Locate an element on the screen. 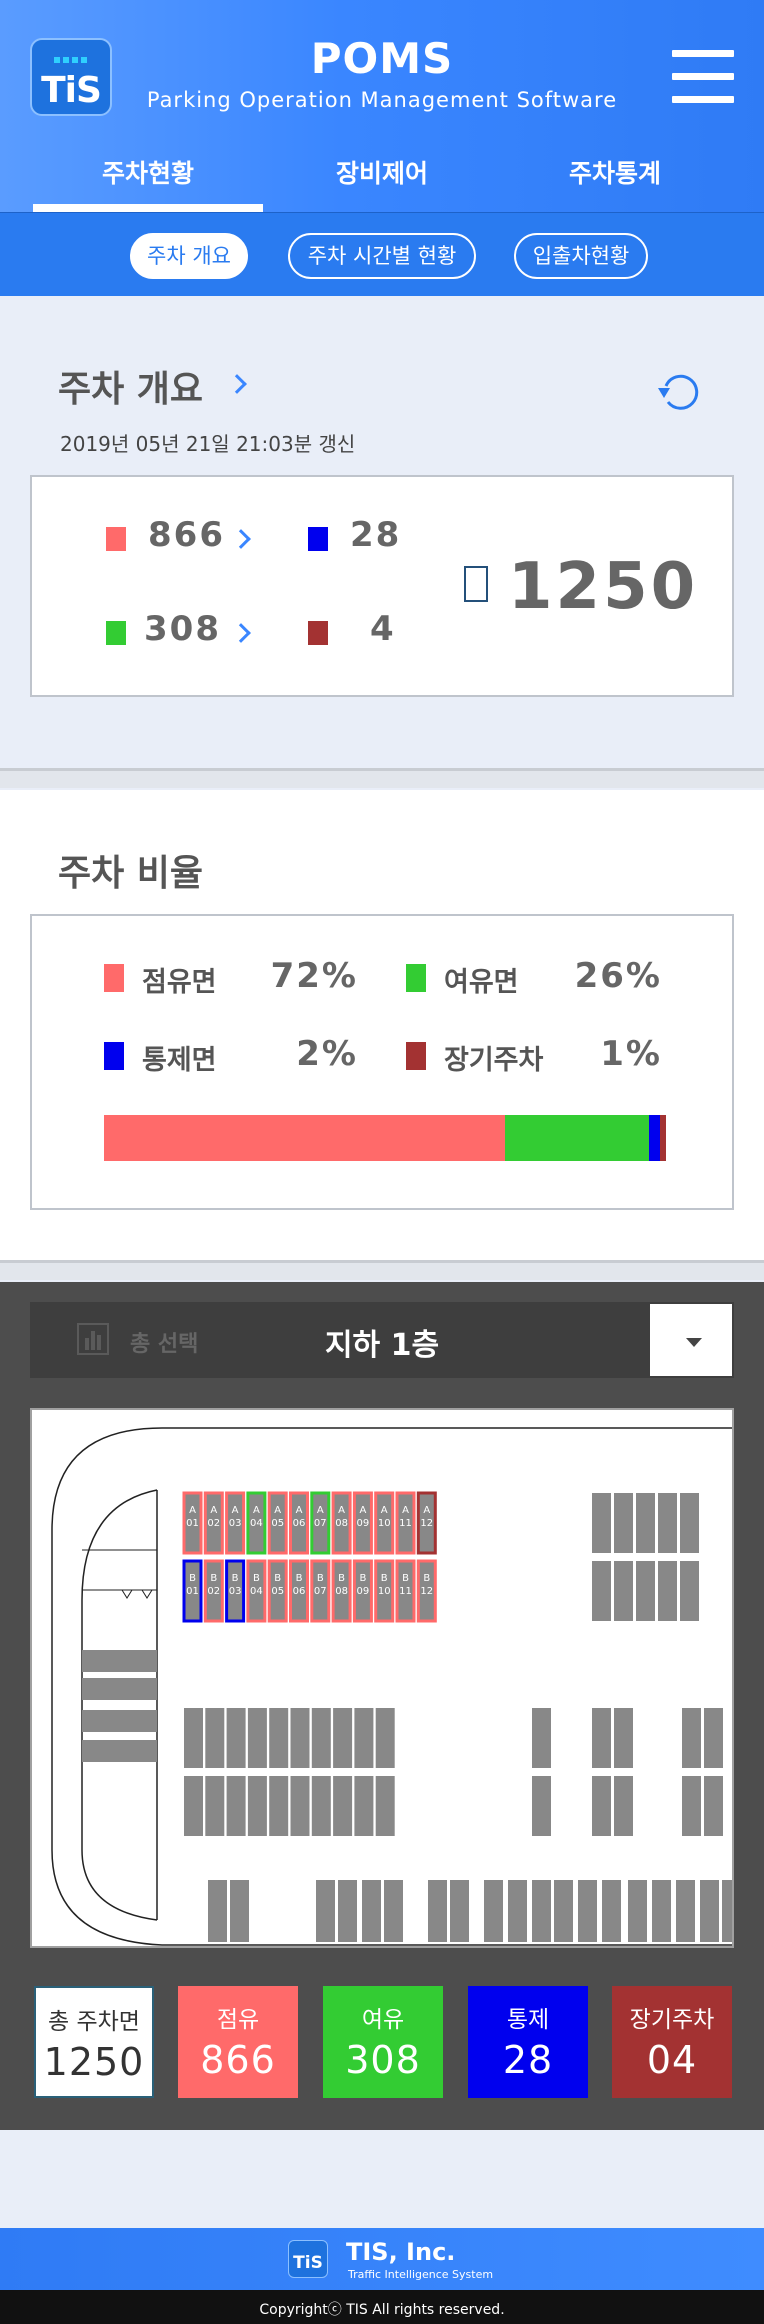 The height and width of the screenshot is (2324, 764). subtab-entry-exit-status: 입출차현황 is located at coordinates (581, 256).